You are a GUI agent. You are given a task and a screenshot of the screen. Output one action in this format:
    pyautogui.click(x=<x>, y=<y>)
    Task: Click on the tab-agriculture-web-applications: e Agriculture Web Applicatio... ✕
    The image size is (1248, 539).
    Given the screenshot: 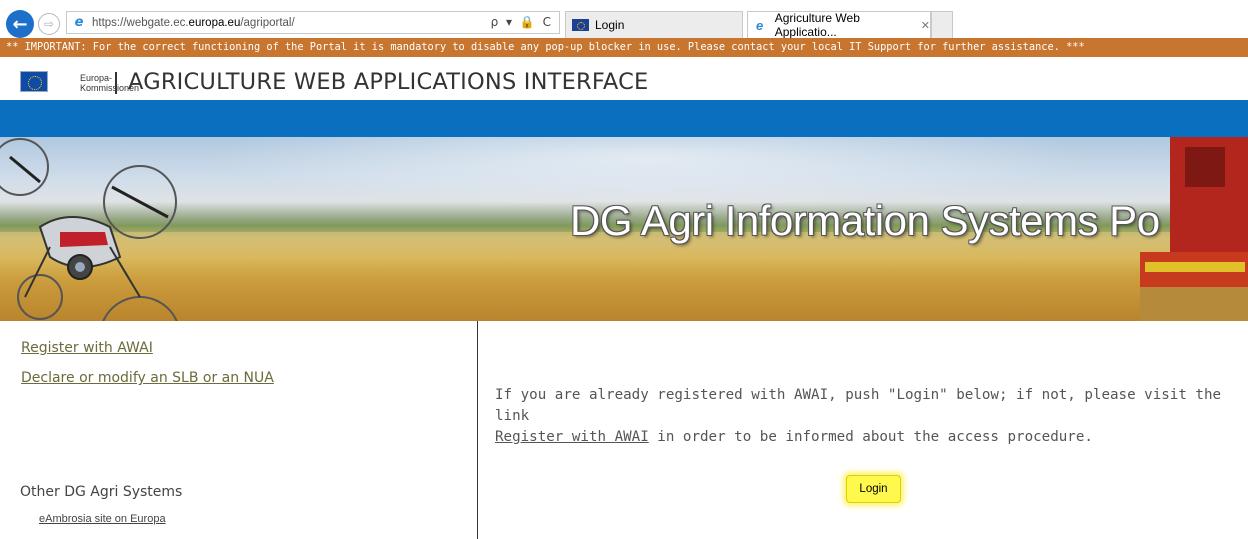 What is the action you would take?
    pyautogui.click(x=839, y=25)
    